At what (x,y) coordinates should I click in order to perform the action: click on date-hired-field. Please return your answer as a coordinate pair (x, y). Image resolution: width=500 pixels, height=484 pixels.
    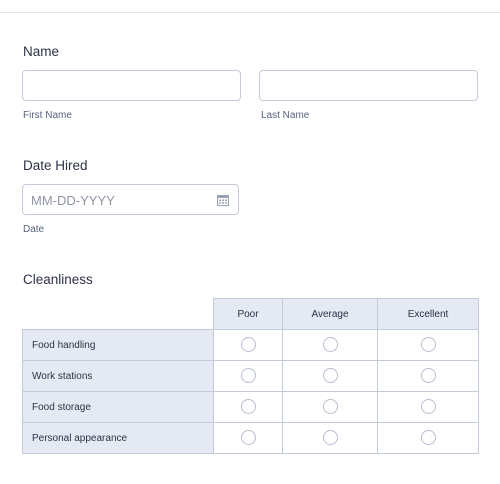
    Looking at the image, I should click on (130, 199).